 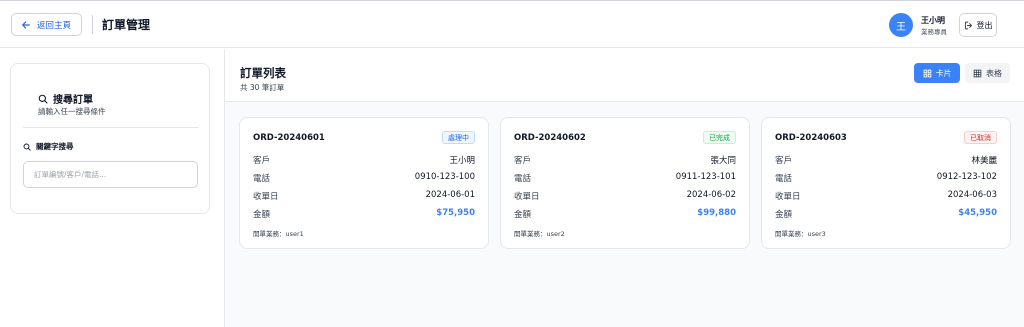 What do you see at coordinates (364, 160) in the screenshot?
I see `customer-row: 客戶 王小明` at bounding box center [364, 160].